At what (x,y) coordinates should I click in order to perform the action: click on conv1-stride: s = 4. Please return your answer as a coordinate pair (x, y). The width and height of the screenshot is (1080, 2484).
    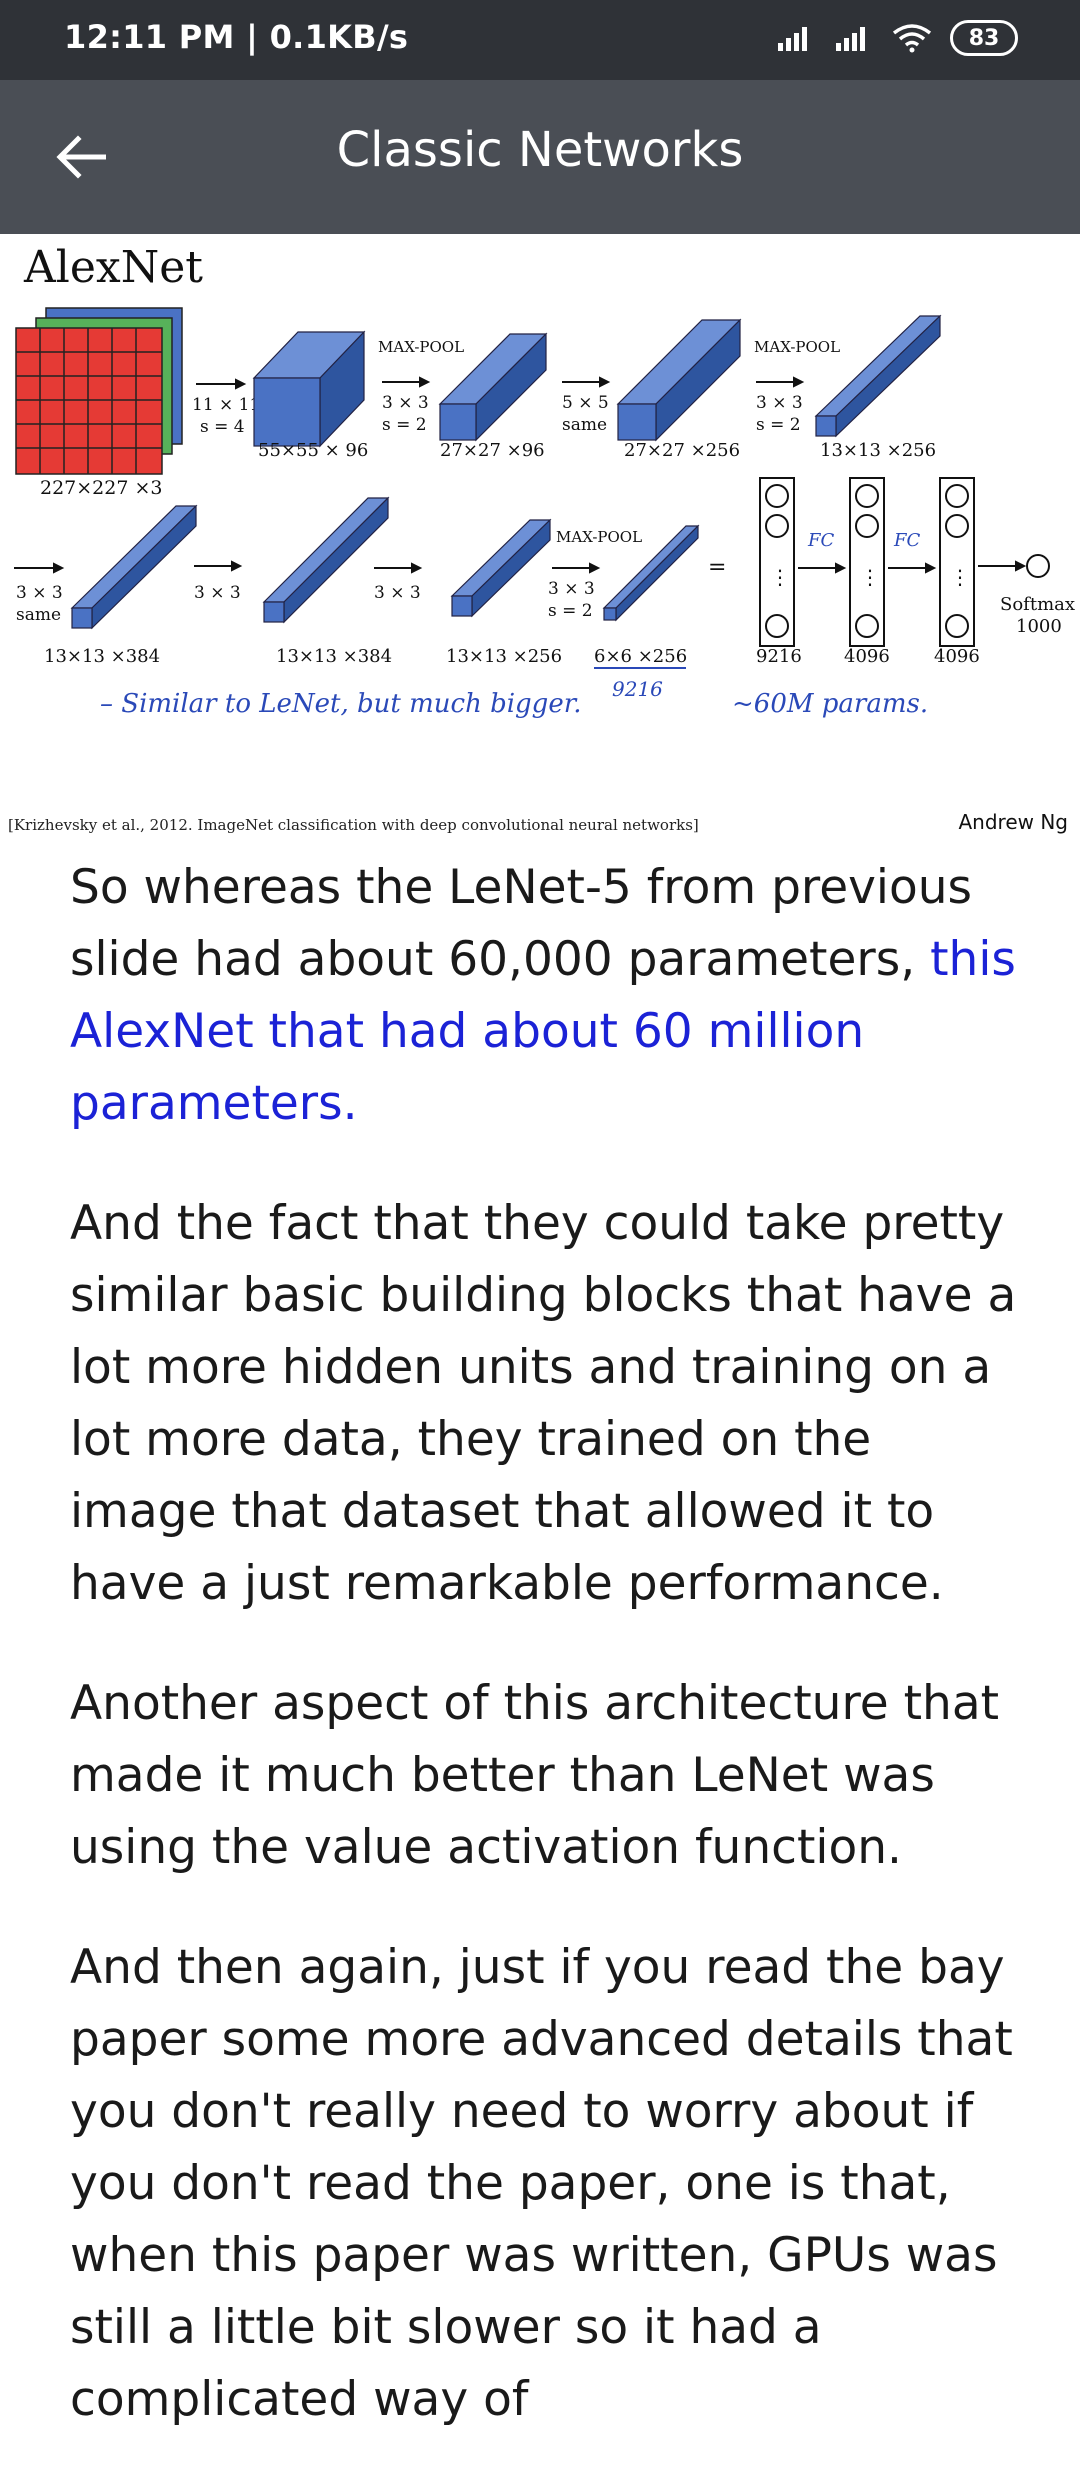
    Looking at the image, I should click on (222, 427).